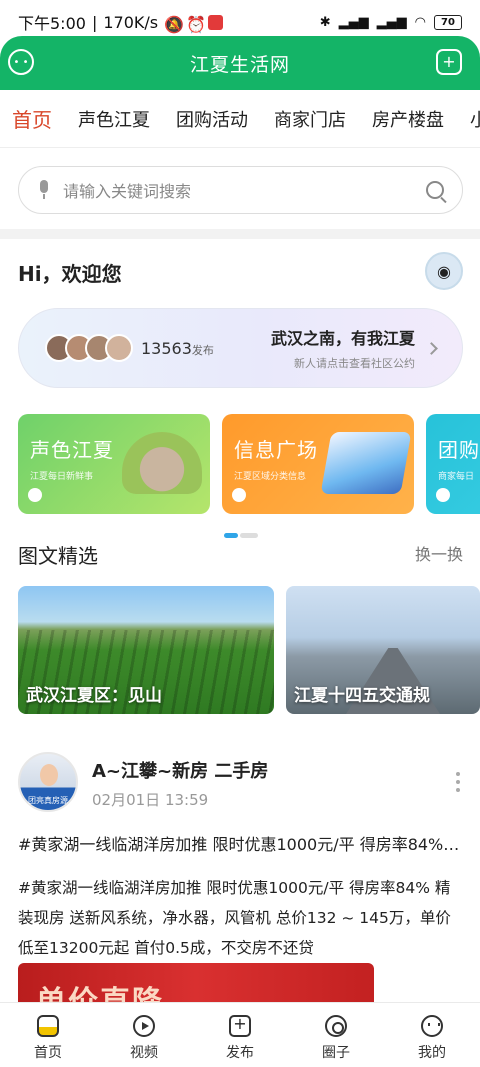 The width and height of the screenshot is (480, 1067). What do you see at coordinates (174, 24) in the screenshot?
I see `mute-icon: 🔕` at bounding box center [174, 24].